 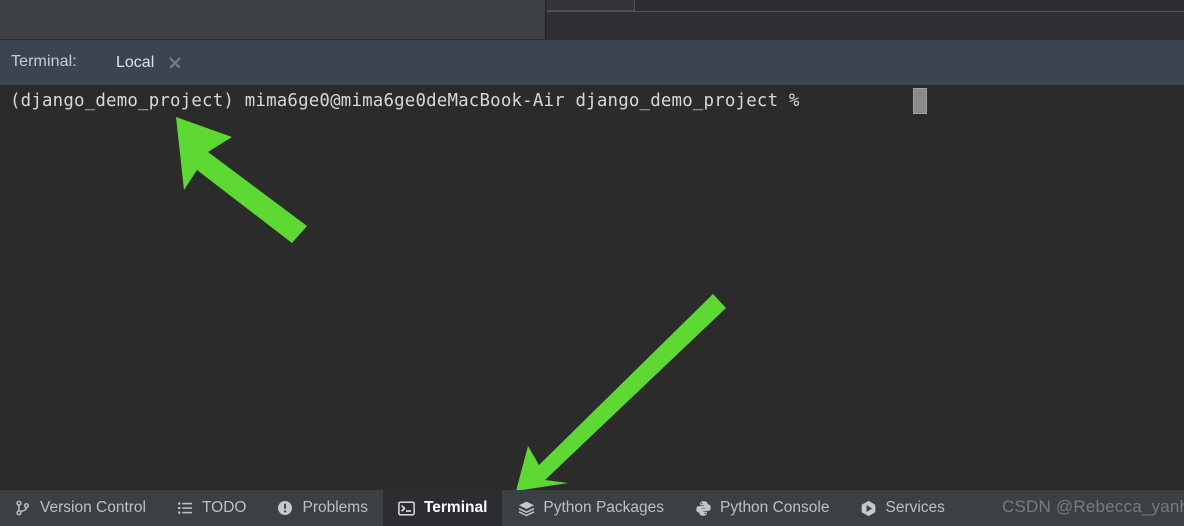 I want to click on editor-tab-strip-right, so click(x=909, y=5).